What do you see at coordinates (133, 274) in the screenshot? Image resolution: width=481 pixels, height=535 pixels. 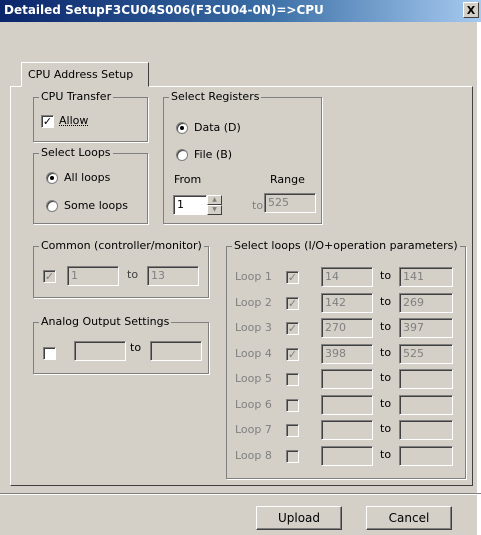 I see `common-to-label: to` at bounding box center [133, 274].